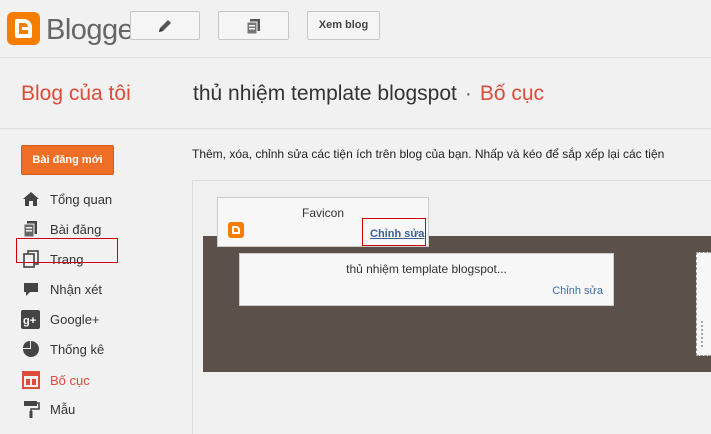 The height and width of the screenshot is (434, 711). I want to click on top-bar: Blogger Xem blog, so click(355, 29).